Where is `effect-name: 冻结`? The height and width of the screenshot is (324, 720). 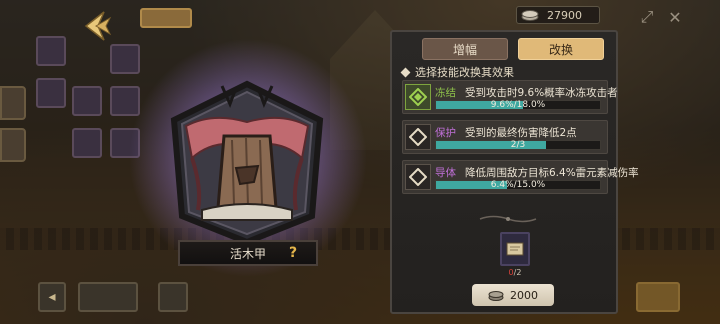 effect-name: 冻结 is located at coordinates (445, 93).